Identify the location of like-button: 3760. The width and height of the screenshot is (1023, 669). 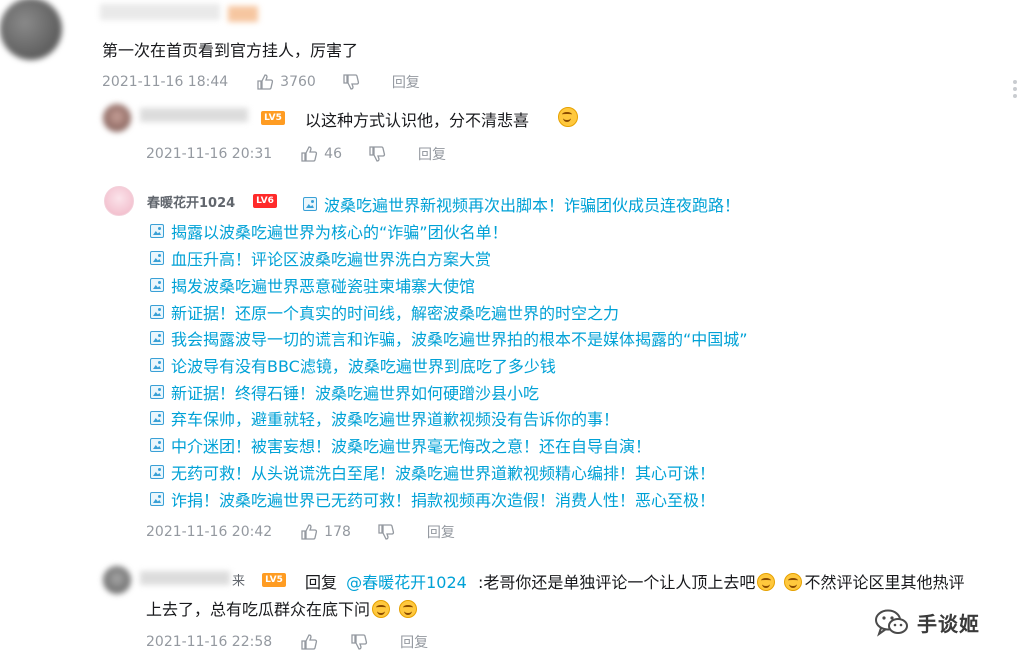
(286, 82).